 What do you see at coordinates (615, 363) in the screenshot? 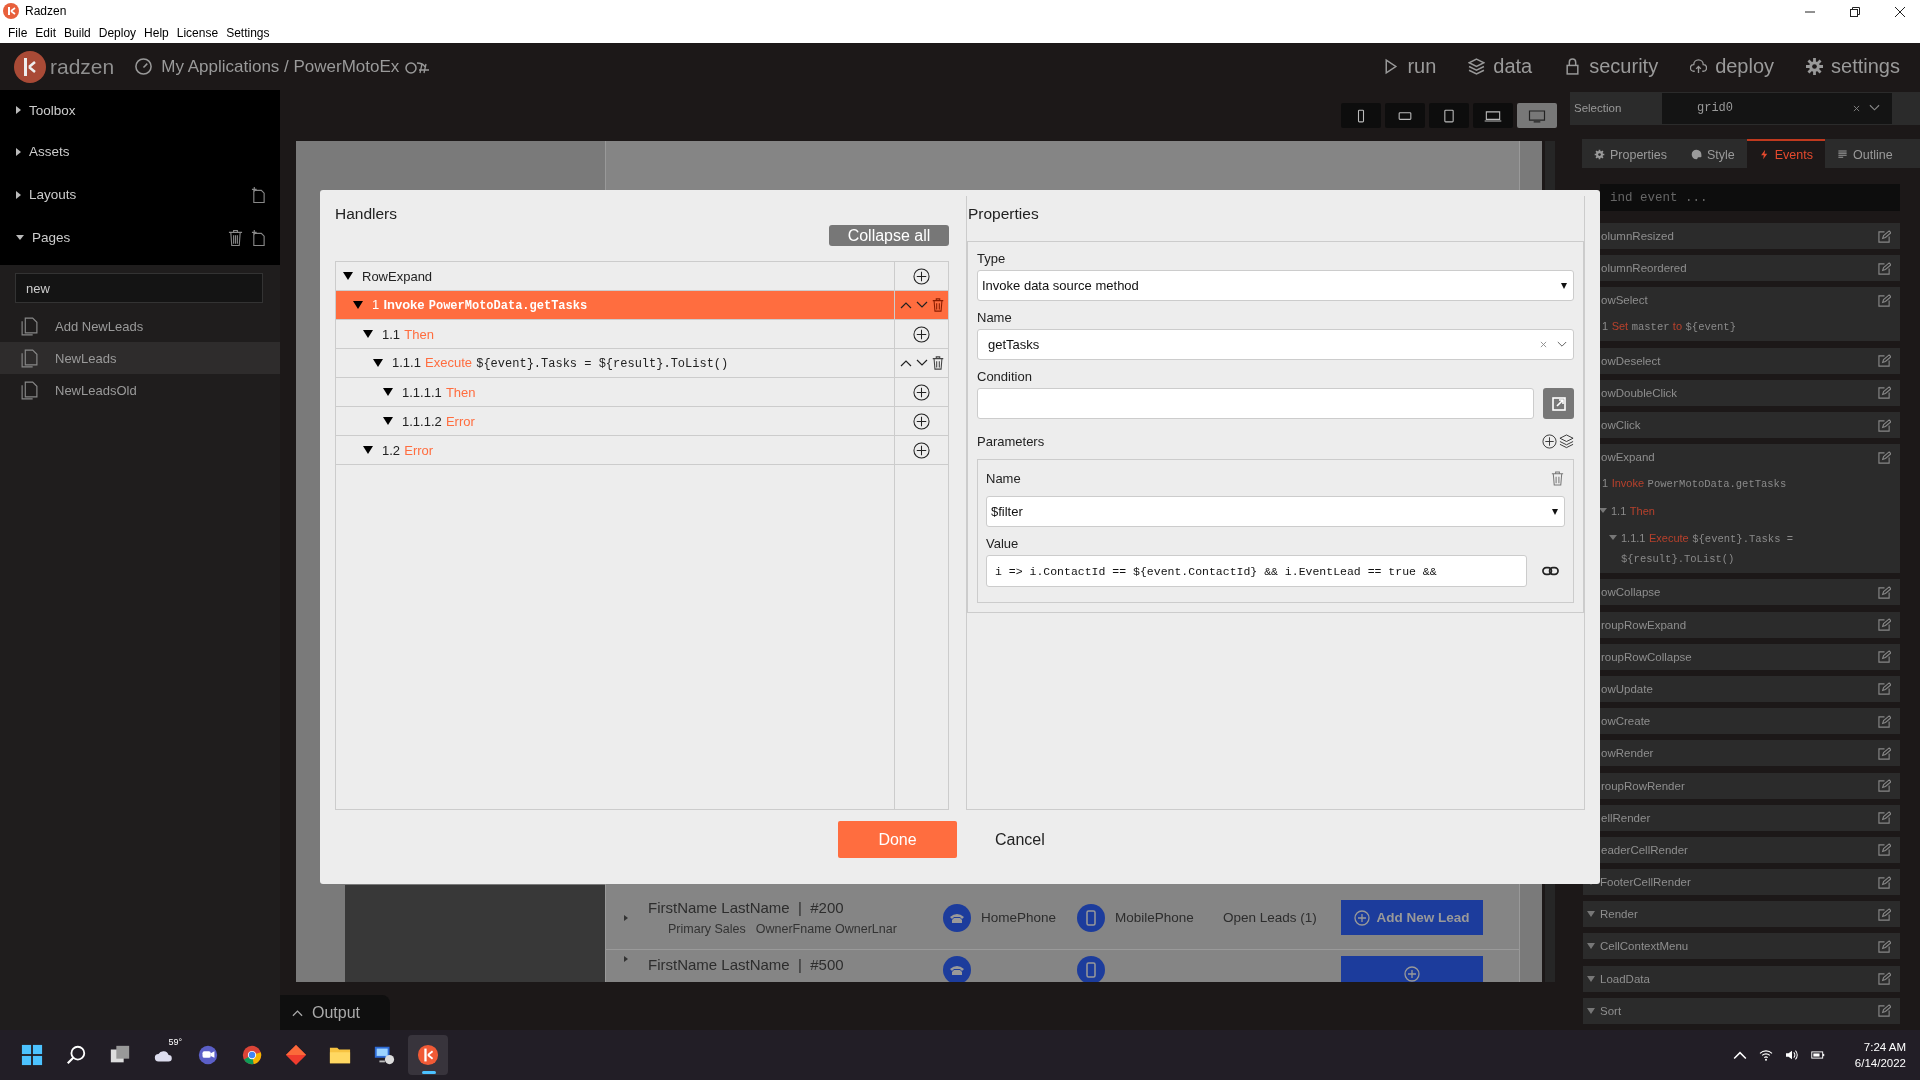
I see `handler-tree-item: 1.1.1 Execute ${event}.Tasks = ${result}.ToList()` at bounding box center [615, 363].